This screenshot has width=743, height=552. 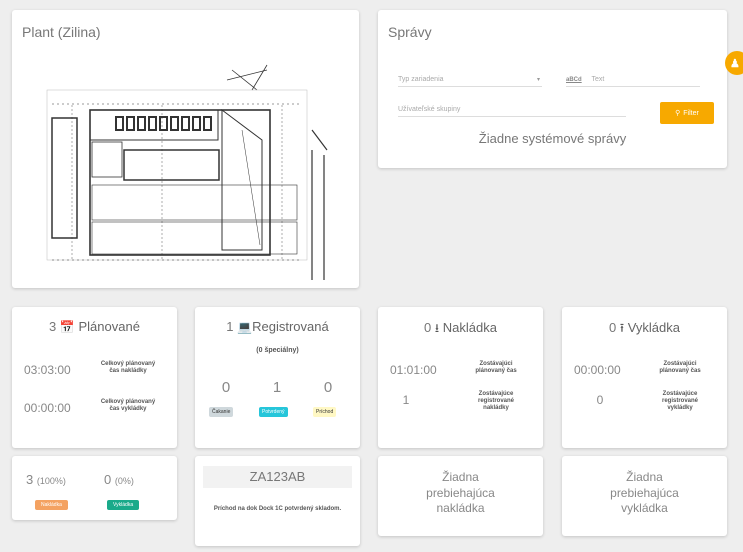 I want to click on planned-loading-label: Celkový plánovaný čas nakládky, so click(x=128, y=368).